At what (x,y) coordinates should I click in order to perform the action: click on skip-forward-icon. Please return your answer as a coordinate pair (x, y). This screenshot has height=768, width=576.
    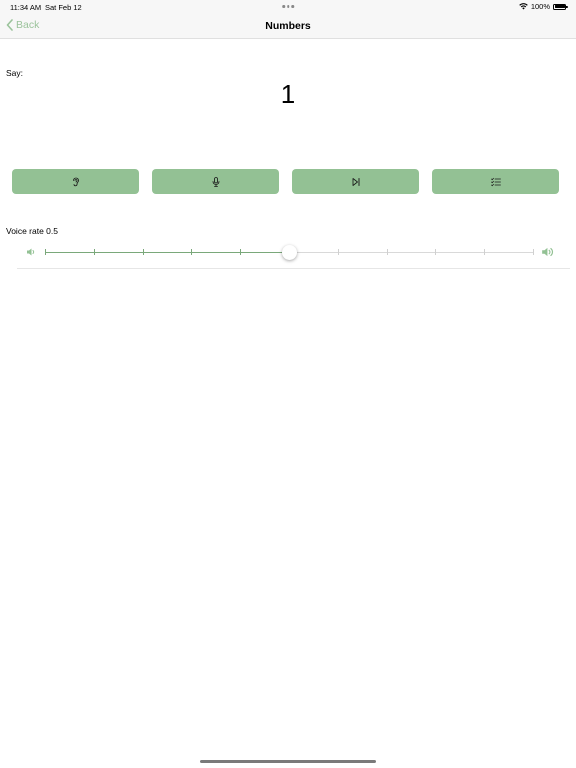
    Looking at the image, I should click on (355, 181).